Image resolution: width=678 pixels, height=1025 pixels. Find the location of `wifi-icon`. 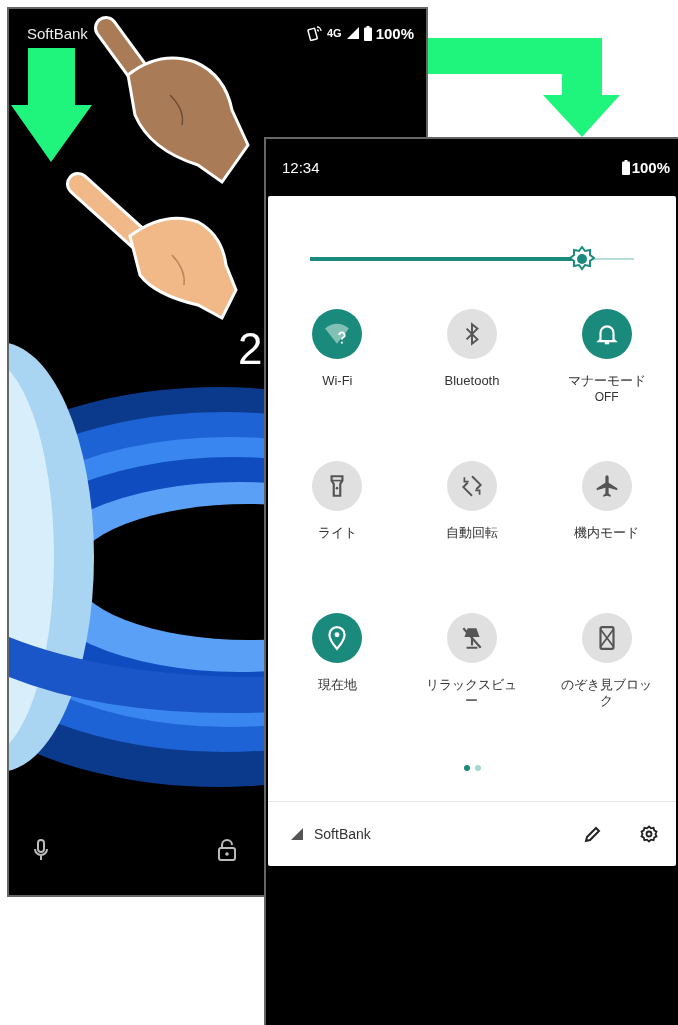

wifi-icon is located at coordinates (337, 334).